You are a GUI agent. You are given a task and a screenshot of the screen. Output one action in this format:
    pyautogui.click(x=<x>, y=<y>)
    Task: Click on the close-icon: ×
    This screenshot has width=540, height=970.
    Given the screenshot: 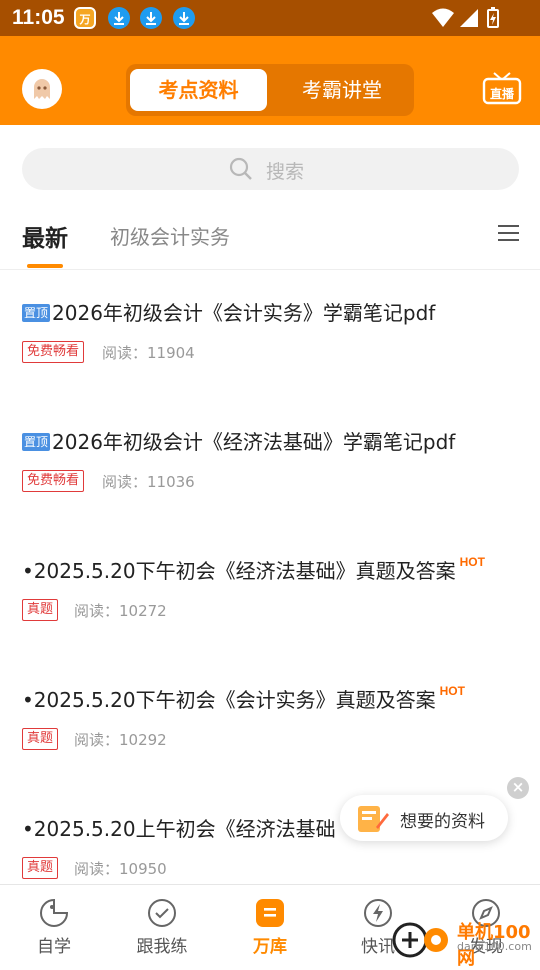 What is the action you would take?
    pyautogui.click(x=518, y=788)
    